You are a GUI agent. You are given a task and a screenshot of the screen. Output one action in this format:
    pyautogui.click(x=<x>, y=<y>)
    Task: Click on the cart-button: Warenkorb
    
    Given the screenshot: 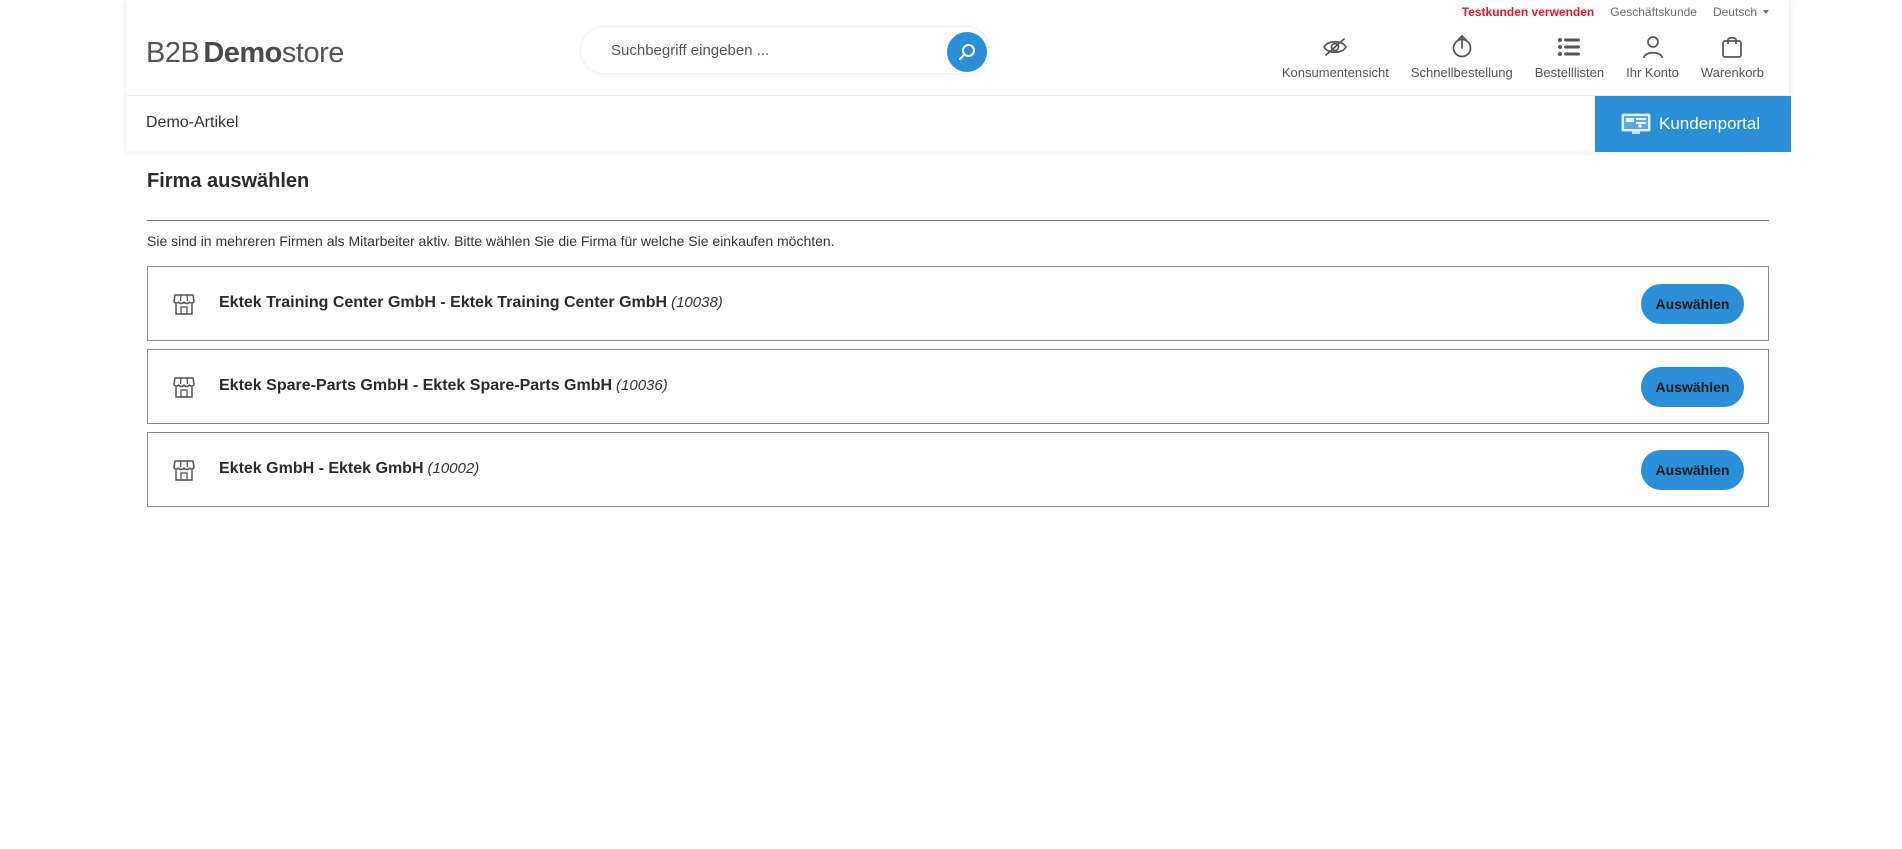 What is the action you would take?
    pyautogui.click(x=1732, y=57)
    